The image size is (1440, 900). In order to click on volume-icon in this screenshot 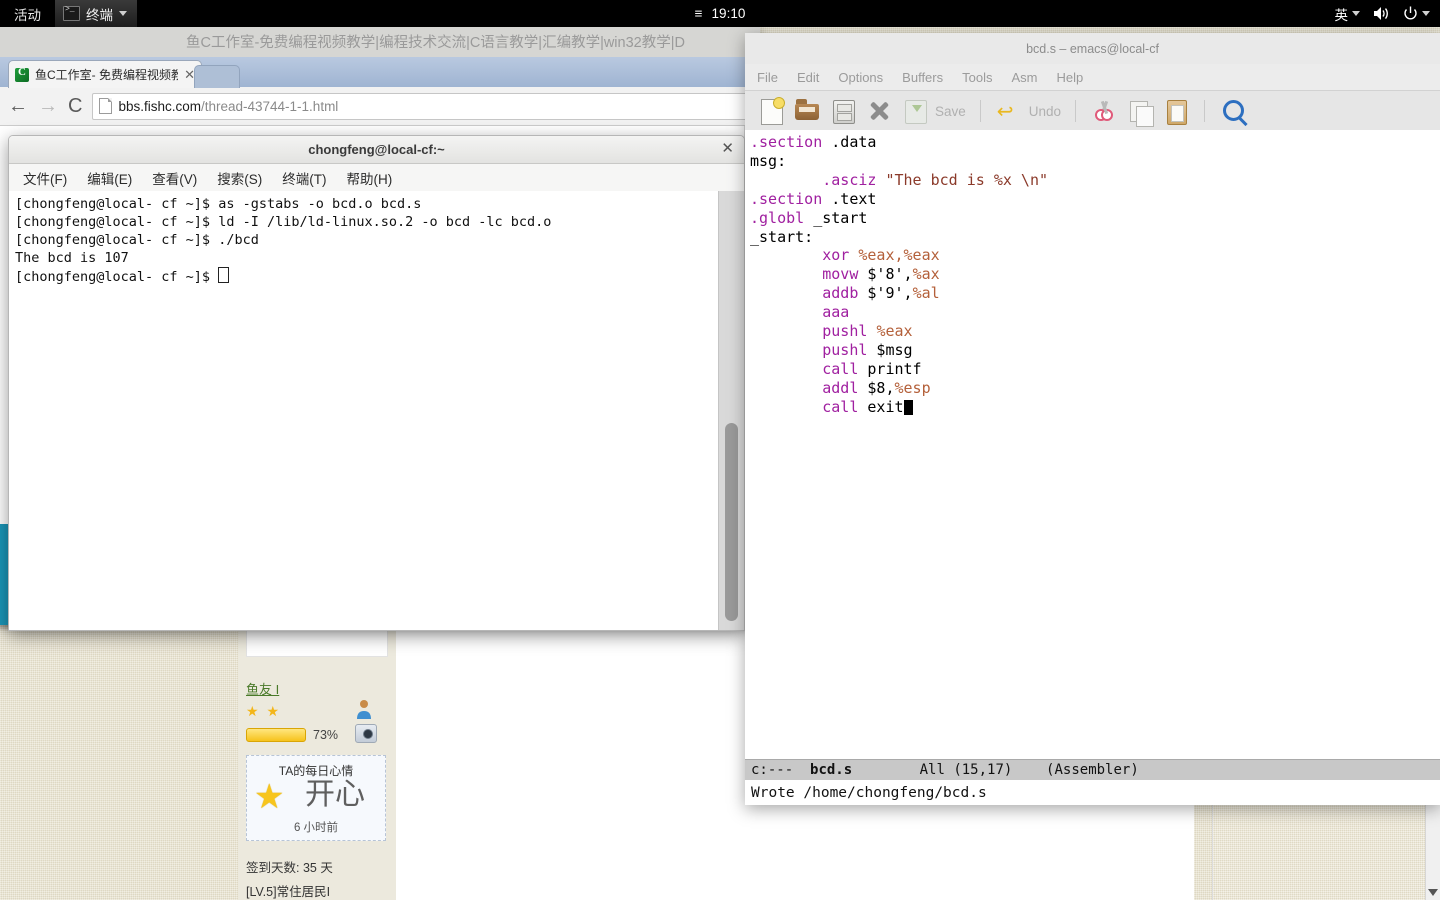, I will do `click(1381, 13)`.